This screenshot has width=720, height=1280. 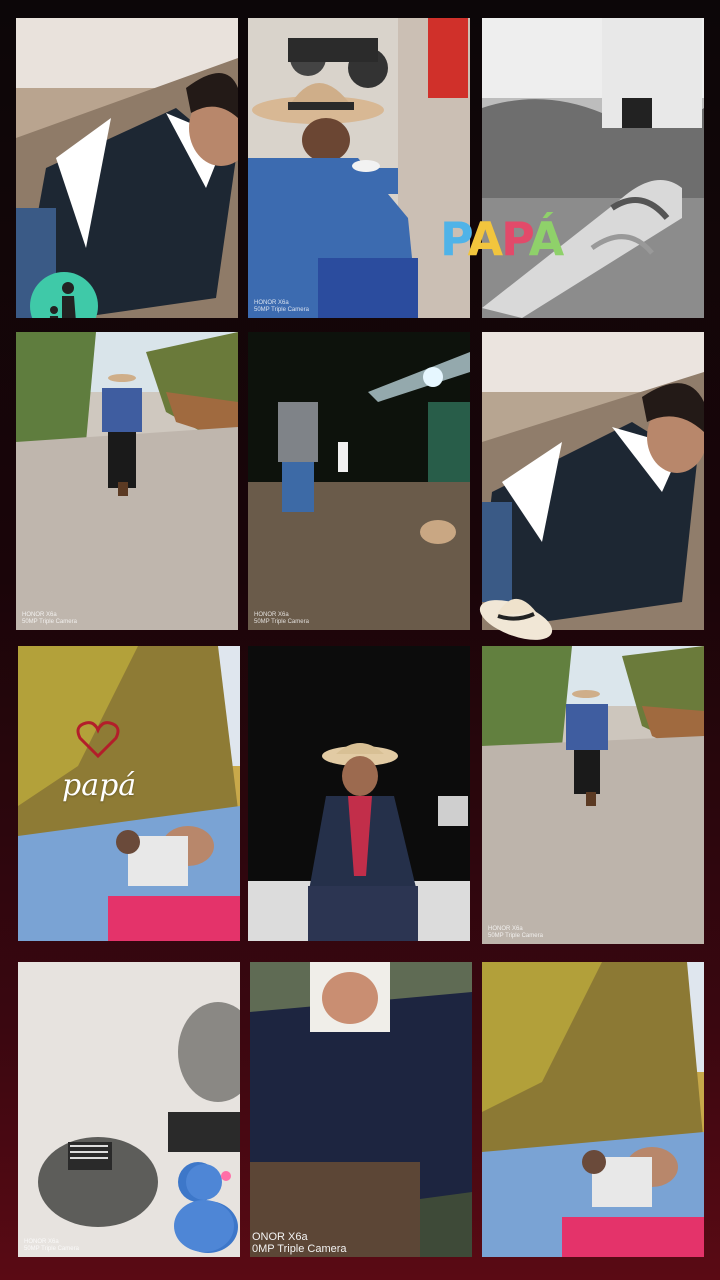 I want to click on camera-watermark-large: ONOR X6a 0MP Triple Camera, so click(x=299, y=1243).